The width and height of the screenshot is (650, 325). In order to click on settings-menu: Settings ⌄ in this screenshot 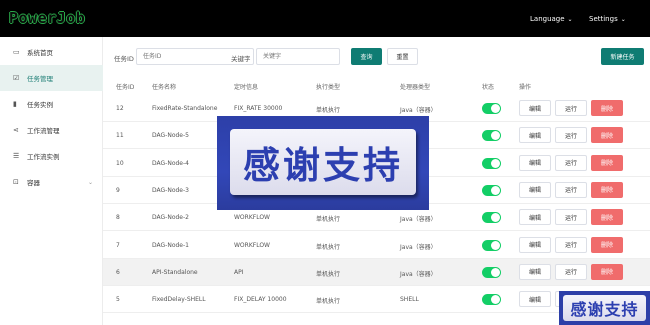, I will do `click(607, 19)`.